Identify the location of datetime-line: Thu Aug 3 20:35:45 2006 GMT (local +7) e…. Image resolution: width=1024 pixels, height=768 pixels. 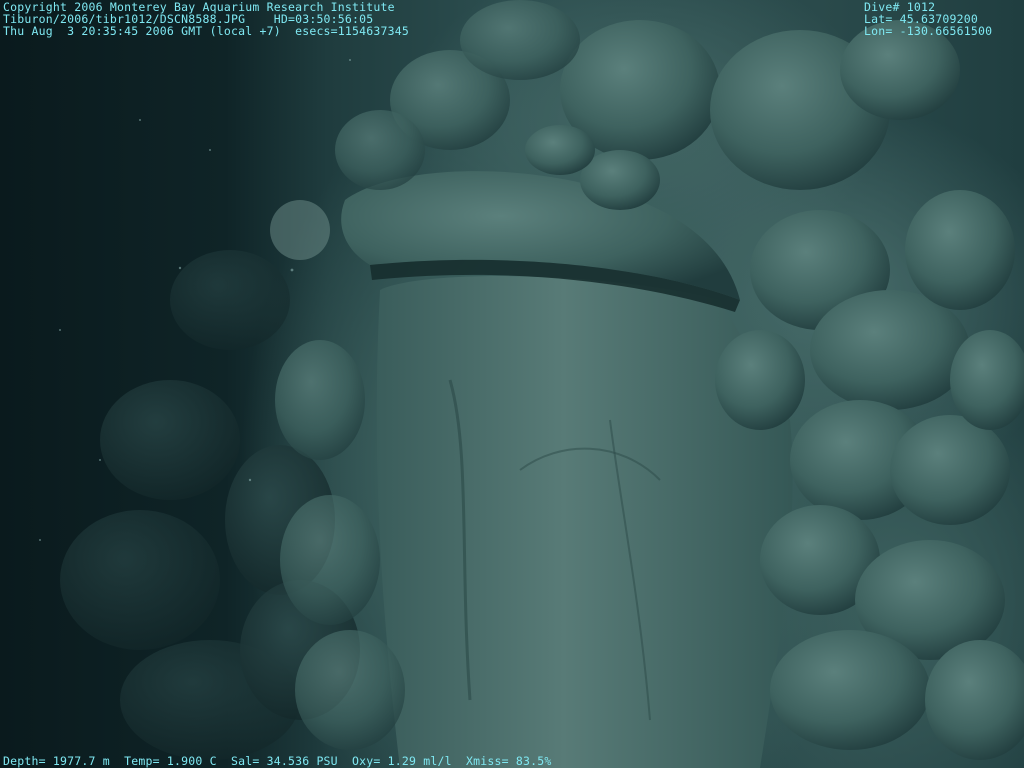
(206, 31).